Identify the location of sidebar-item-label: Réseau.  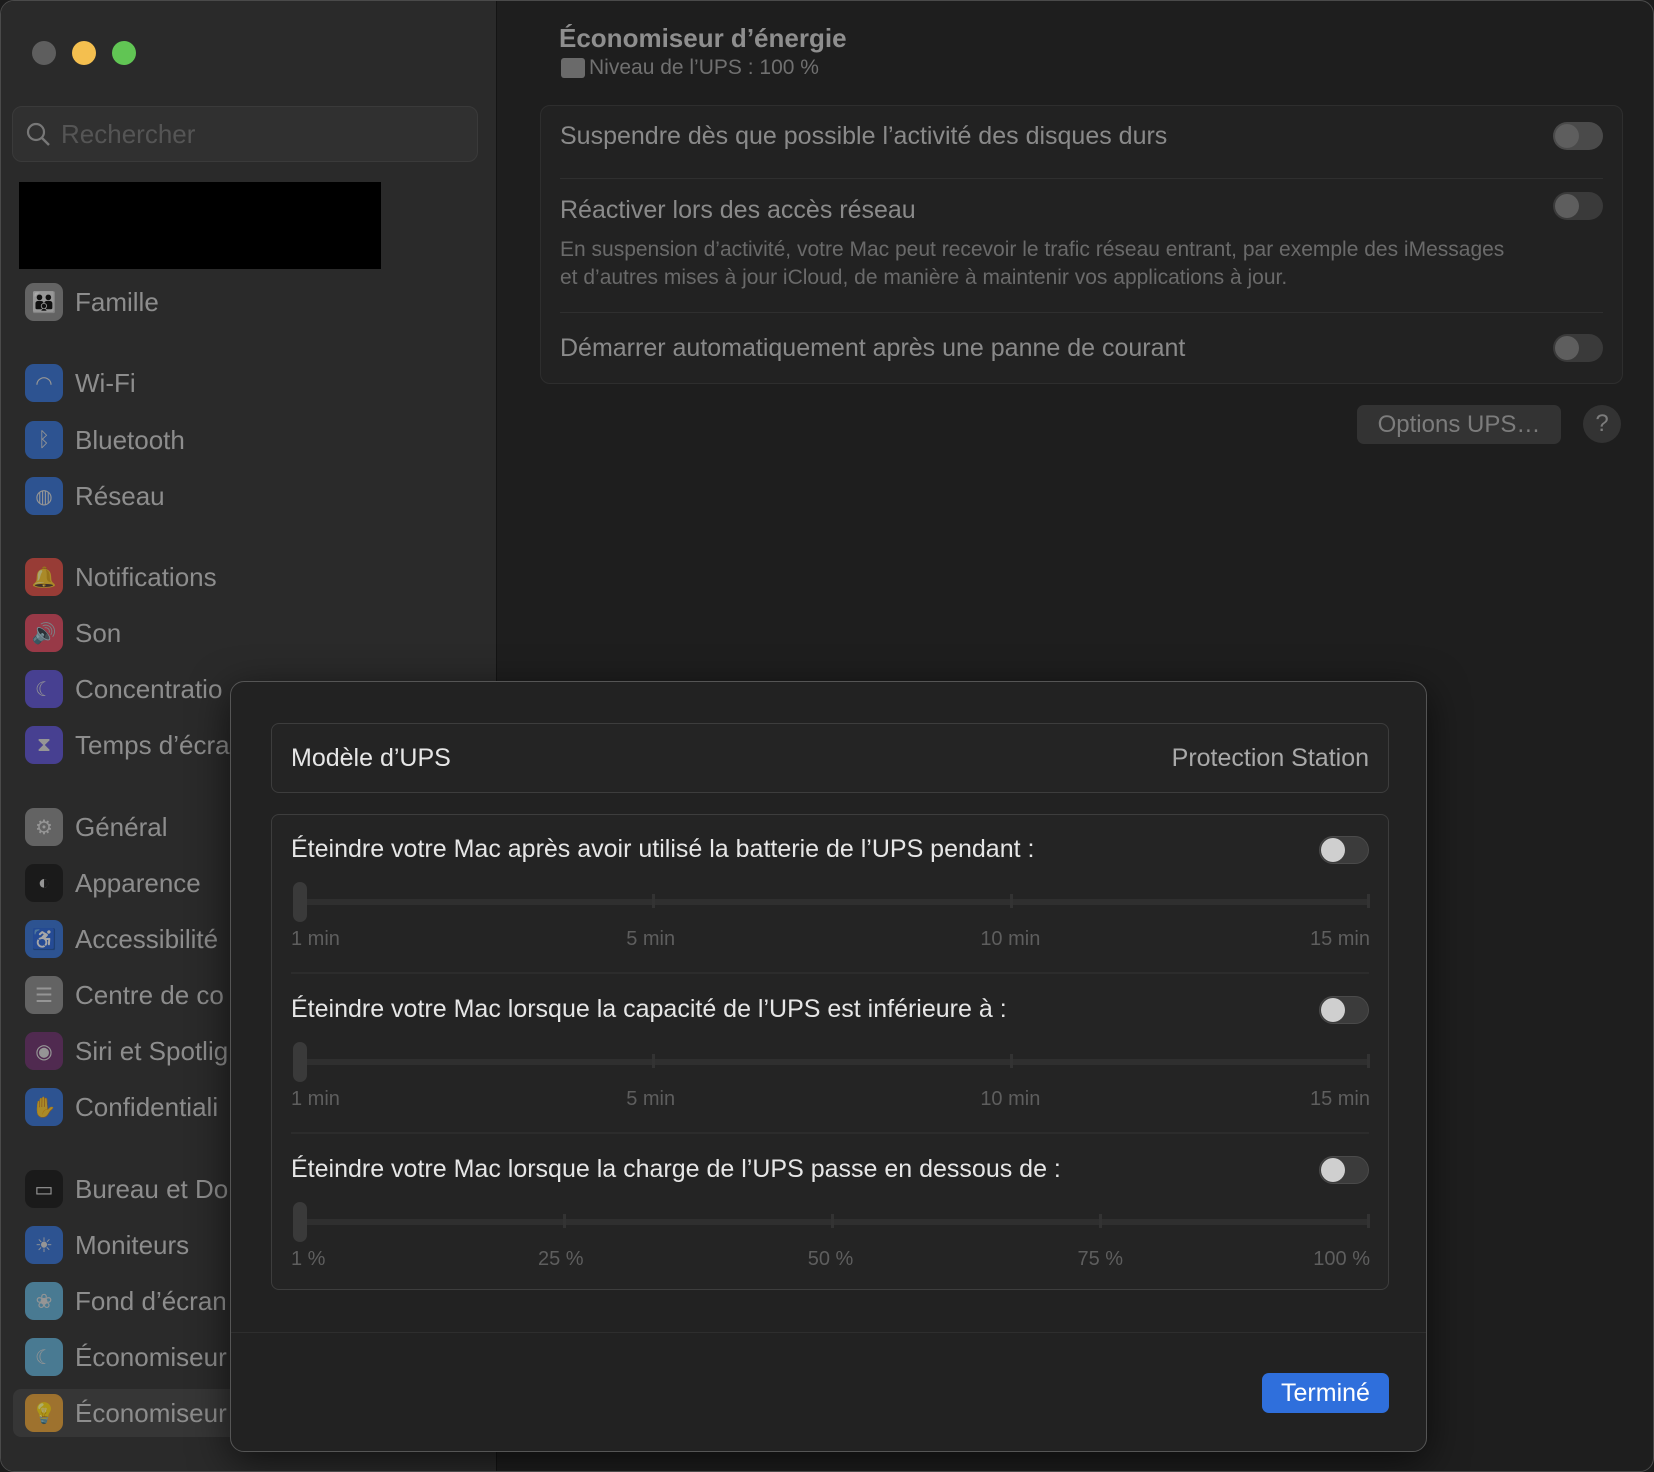
(120, 495).